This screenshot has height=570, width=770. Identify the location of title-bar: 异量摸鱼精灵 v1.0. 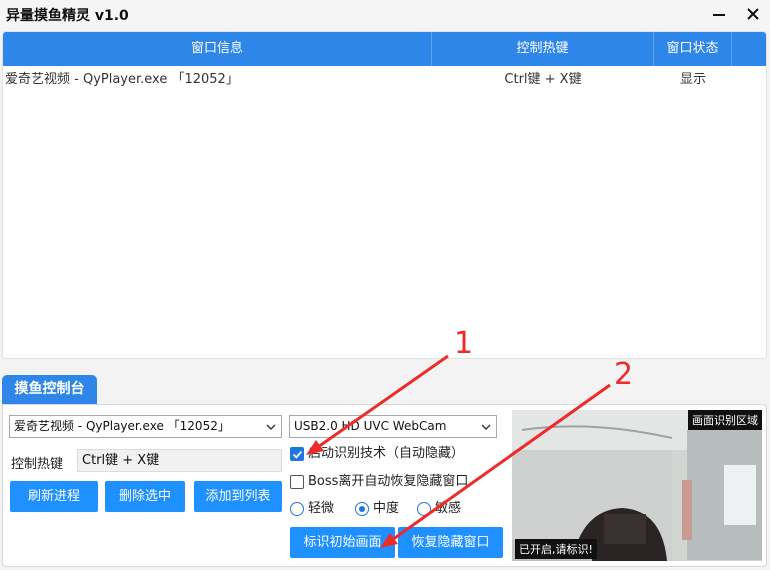
(385, 15).